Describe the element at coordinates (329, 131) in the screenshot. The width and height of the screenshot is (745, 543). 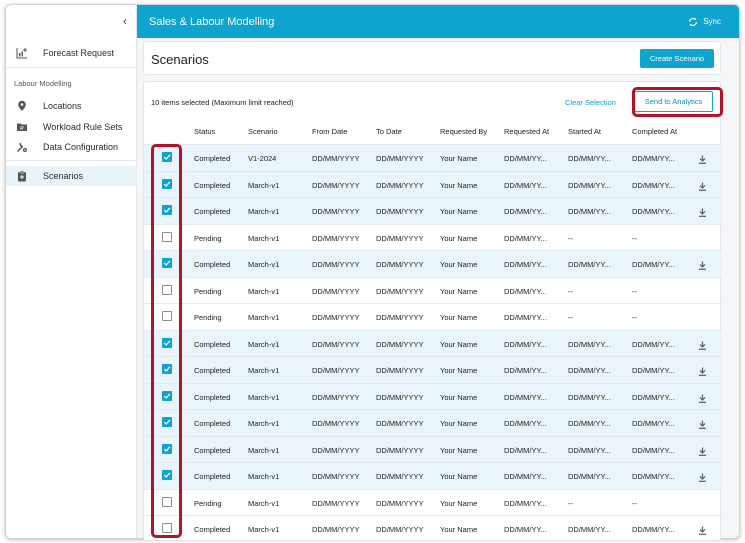
I see `column-header-from-date: From Date` at that location.